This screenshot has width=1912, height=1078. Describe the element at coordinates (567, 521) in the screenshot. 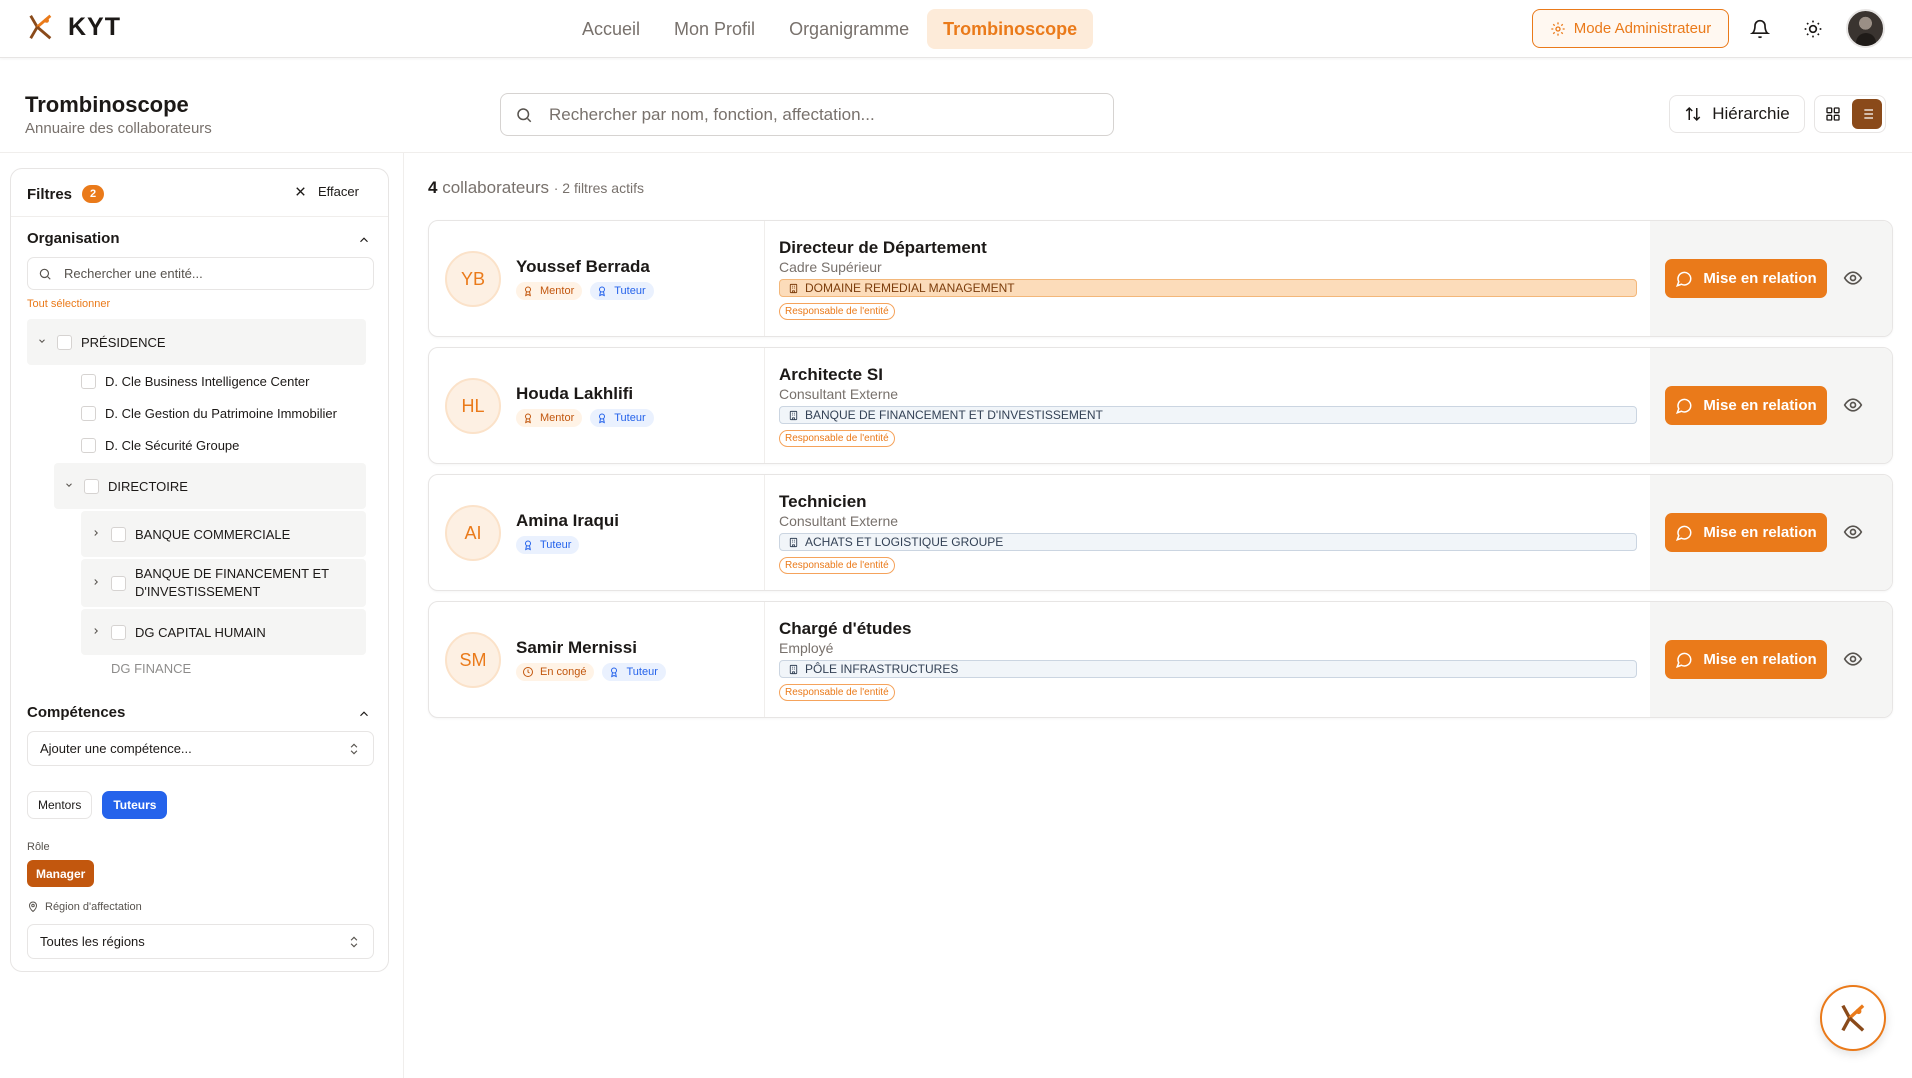

I see `collaborator-name: Amina Iraqui` at that location.